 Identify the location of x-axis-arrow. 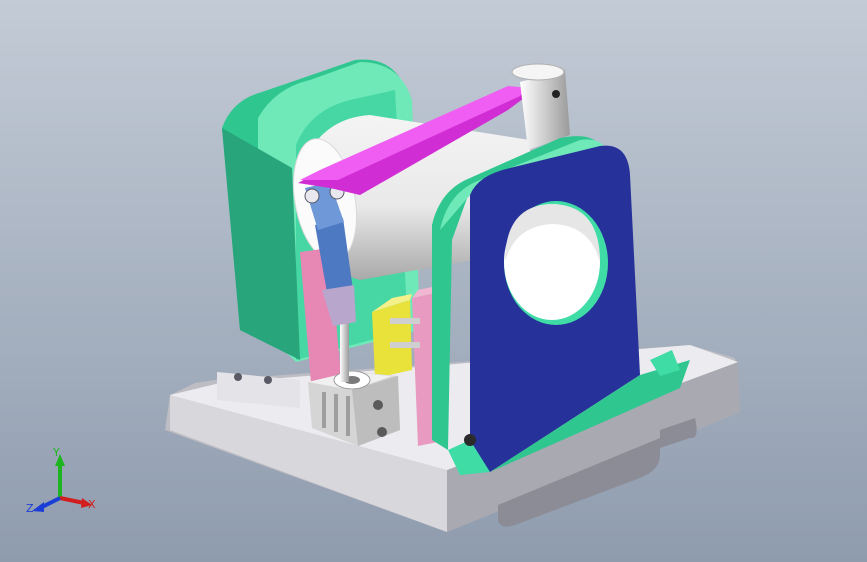
(72, 500).